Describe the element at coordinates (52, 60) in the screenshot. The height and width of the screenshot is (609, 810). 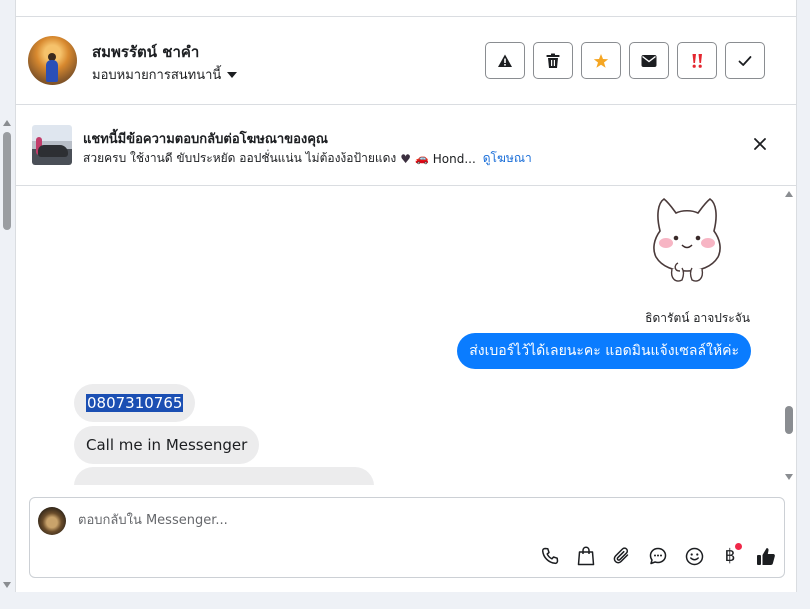
I see `contact-avatar` at that location.